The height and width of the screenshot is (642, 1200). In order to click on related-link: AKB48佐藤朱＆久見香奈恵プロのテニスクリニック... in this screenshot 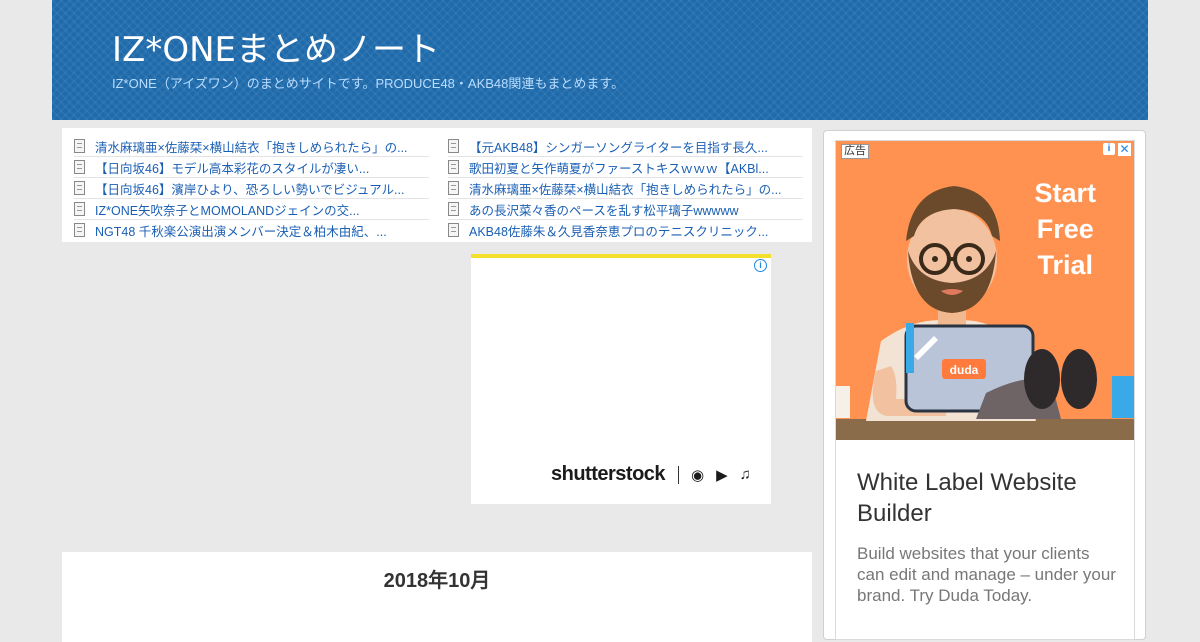, I will do `click(625, 230)`.